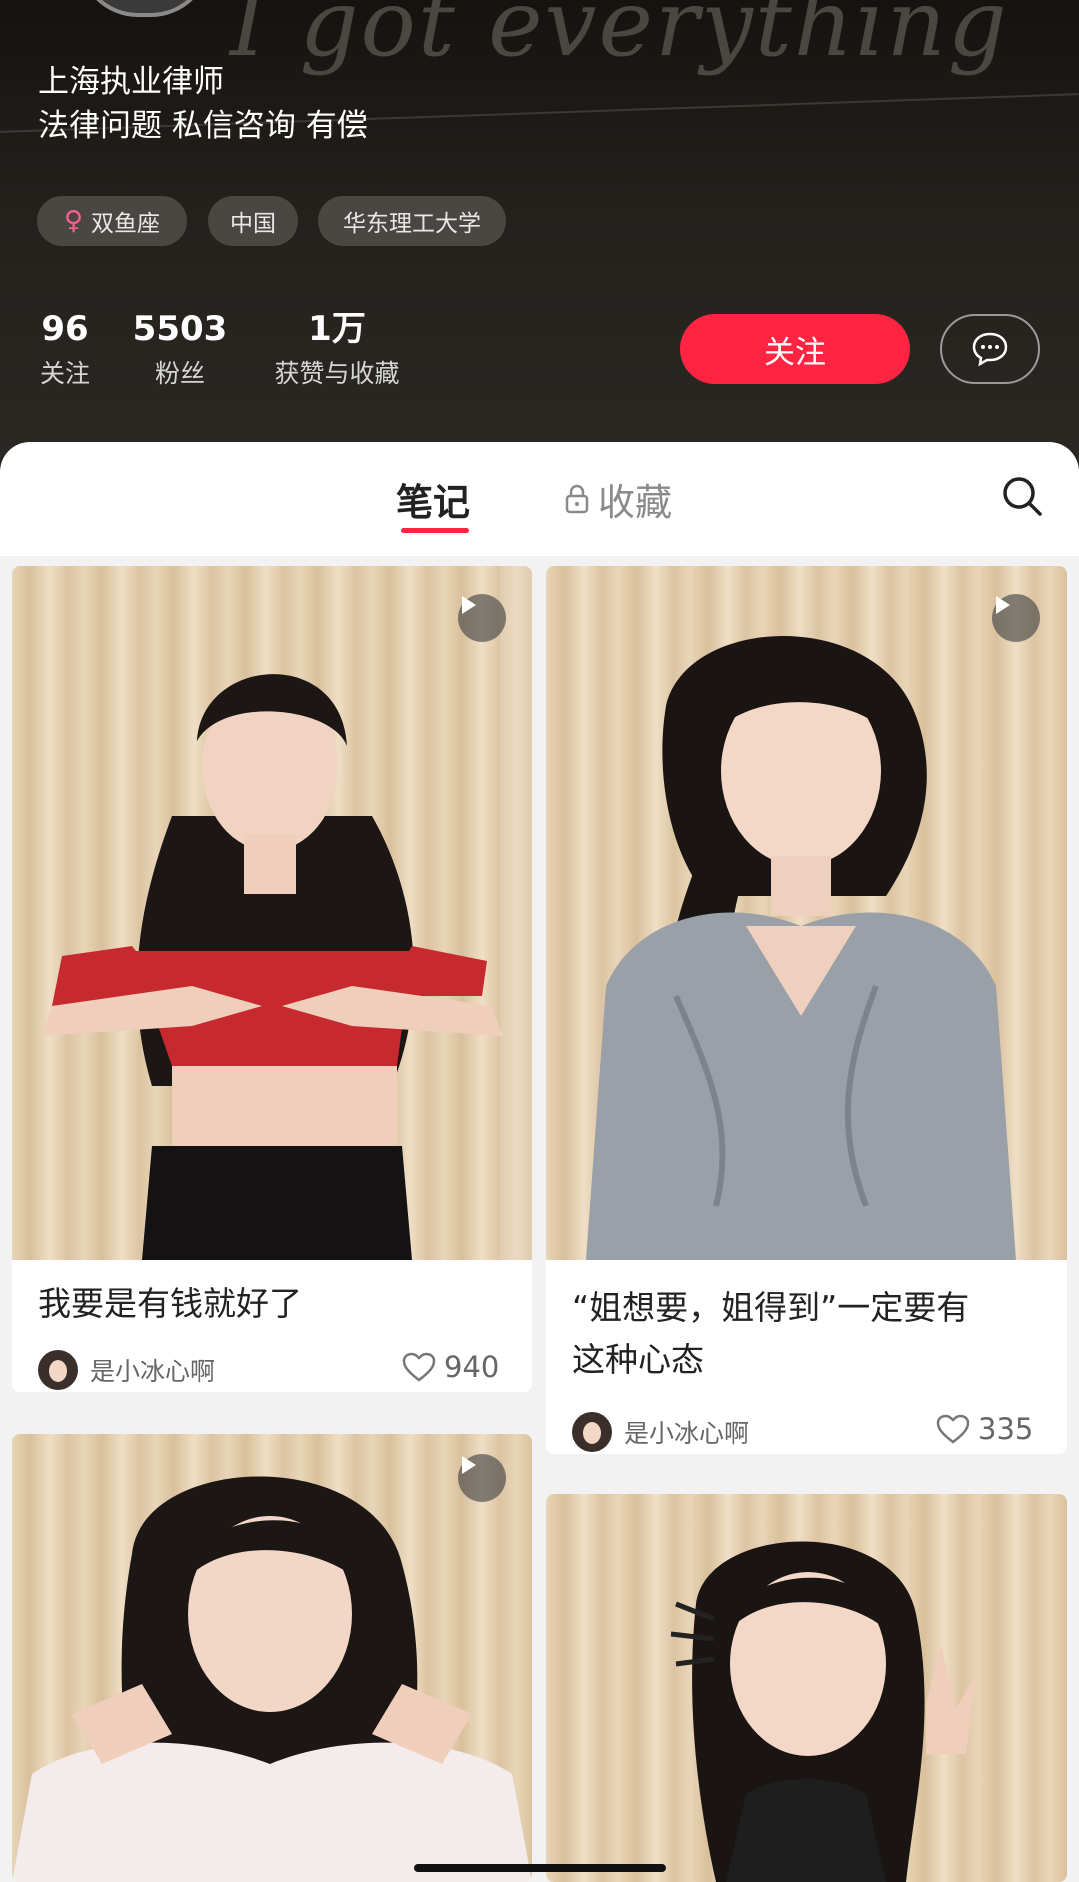  What do you see at coordinates (64, 373) in the screenshot?
I see `stat-following-label: 关注` at bounding box center [64, 373].